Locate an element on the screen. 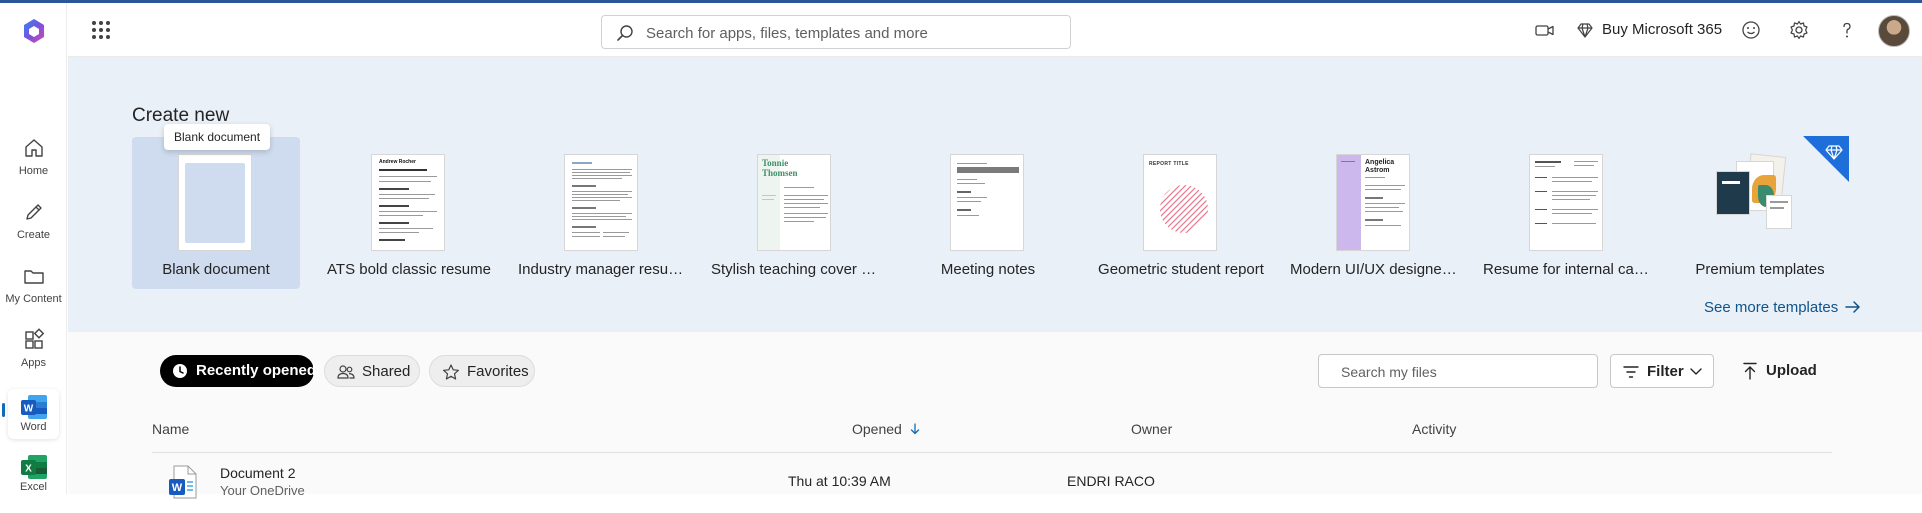 The width and height of the screenshot is (1922, 513). template-blank-document: Blank document is located at coordinates (216, 213).